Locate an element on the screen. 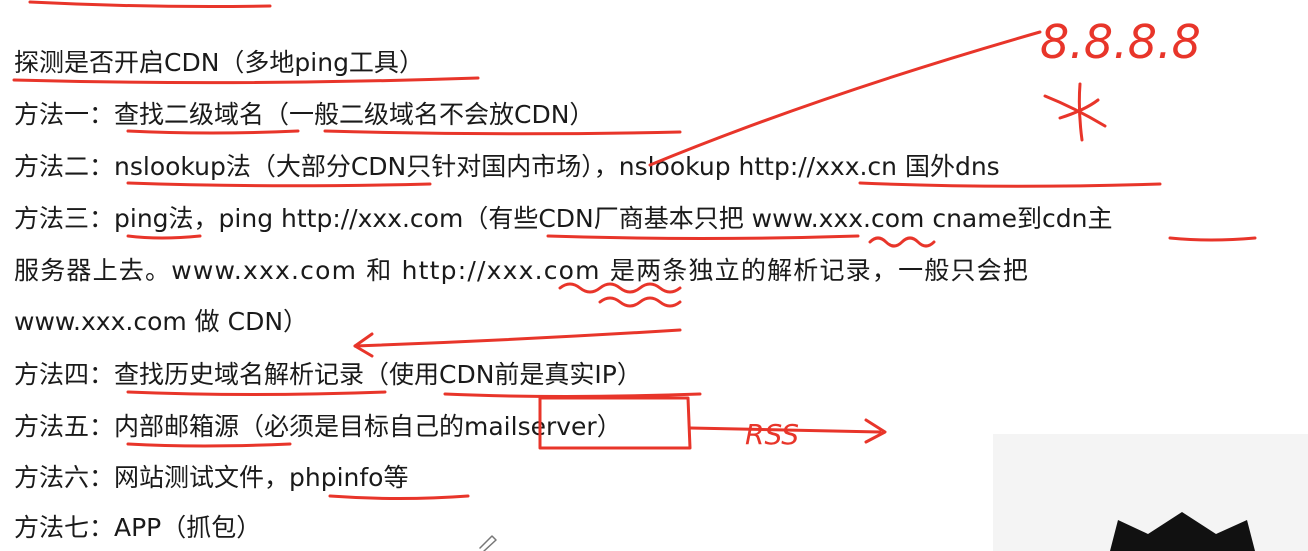 The image size is (1308, 551). mail-arrowhead is located at coordinates (875, 431).